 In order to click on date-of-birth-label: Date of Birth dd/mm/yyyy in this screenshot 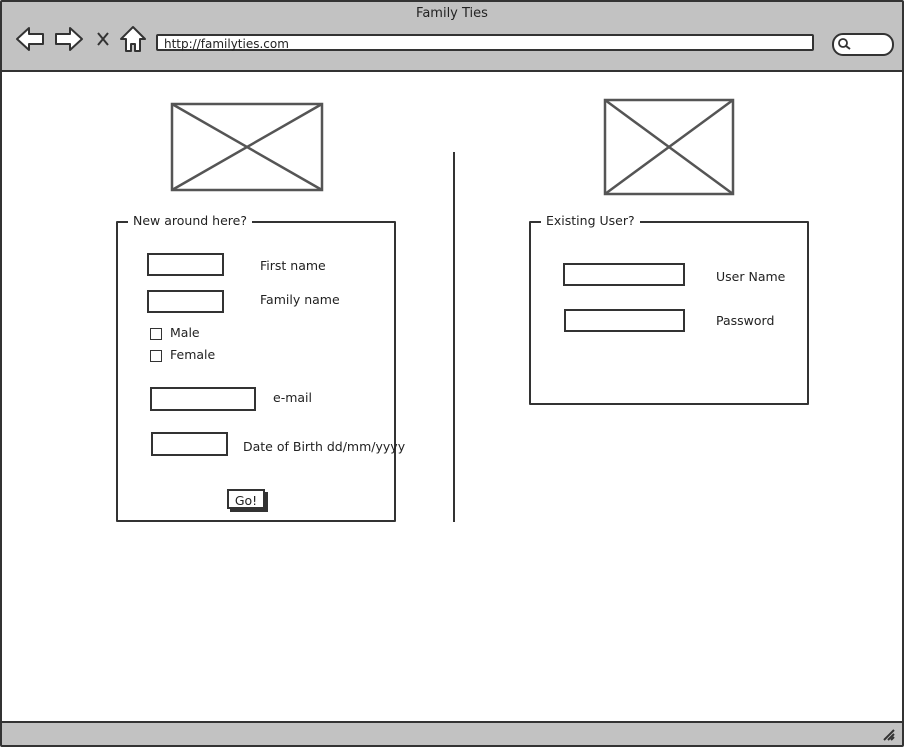, I will do `click(324, 446)`.